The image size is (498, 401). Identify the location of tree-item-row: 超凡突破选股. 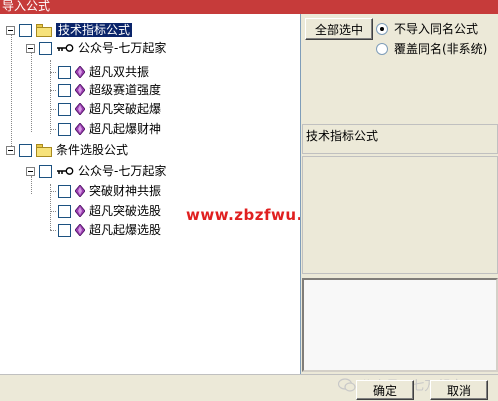
(105, 211).